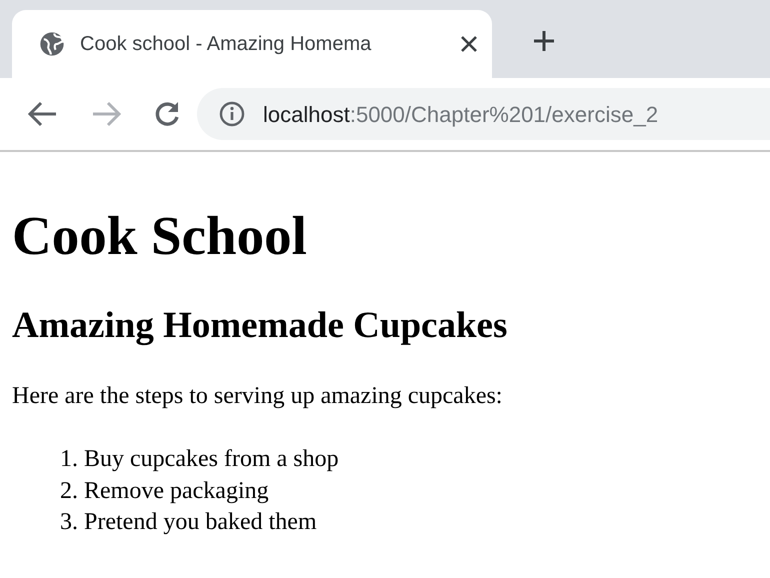 The width and height of the screenshot is (770, 578). What do you see at coordinates (544, 41) in the screenshot?
I see `new-tab-icon` at bounding box center [544, 41].